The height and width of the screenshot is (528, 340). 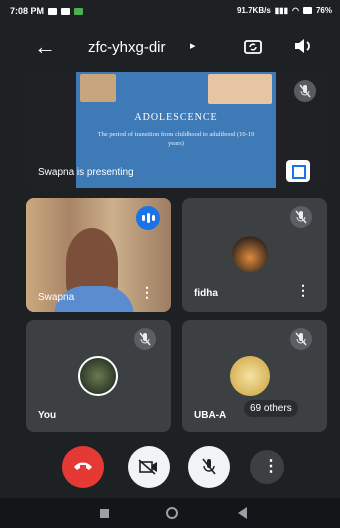 What do you see at coordinates (170, 12) in the screenshot?
I see `status-bar: 7:08 PM 91.7KB/s ▮▮▮ ◠ 76%` at bounding box center [170, 12].